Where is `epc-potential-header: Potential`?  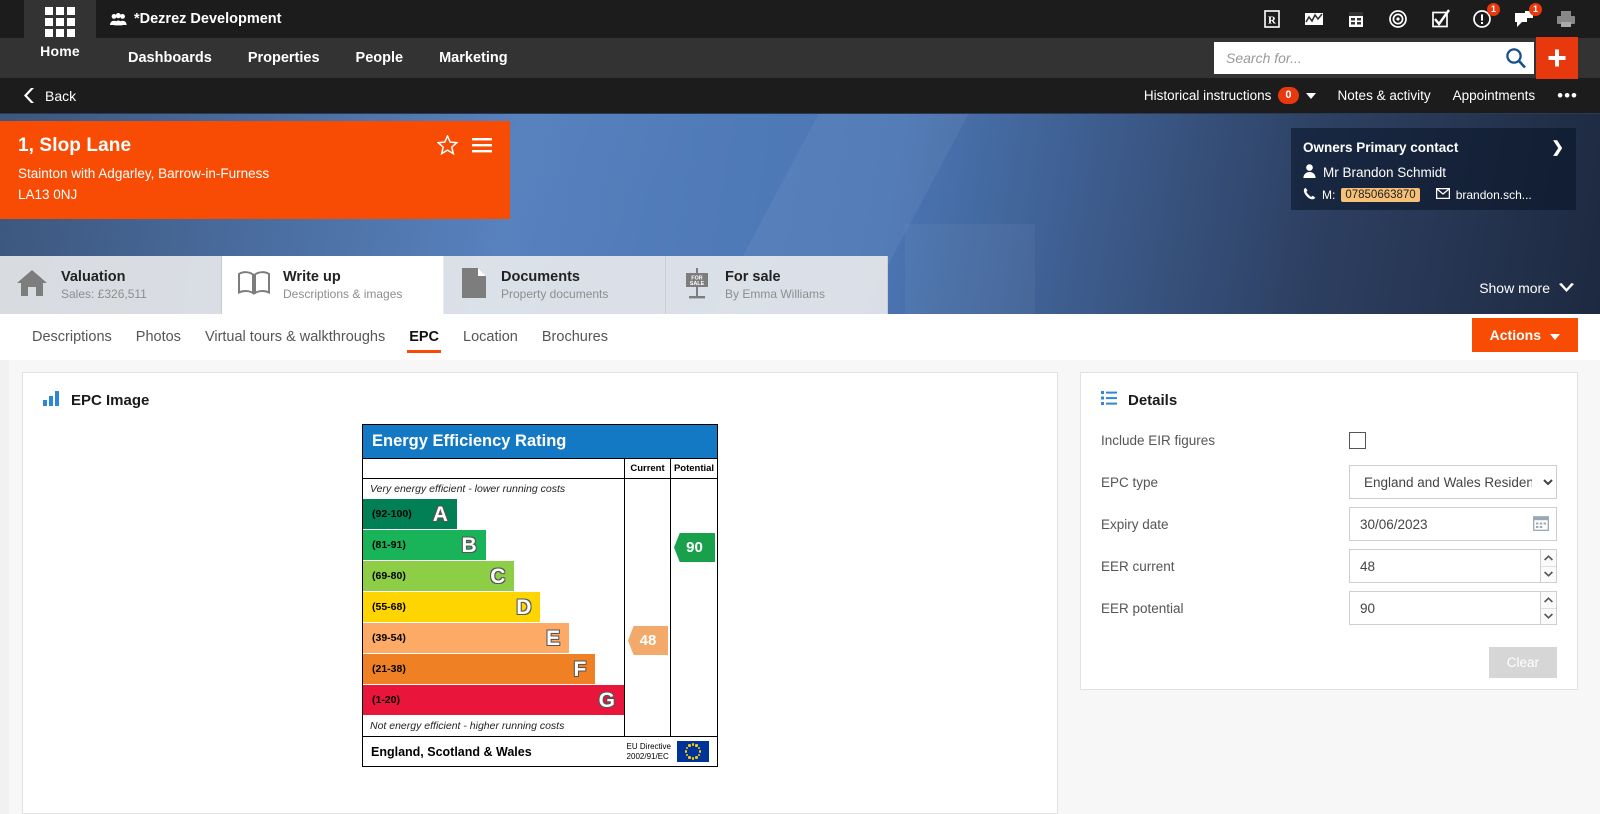
epc-potential-header: Potential is located at coordinates (694, 469).